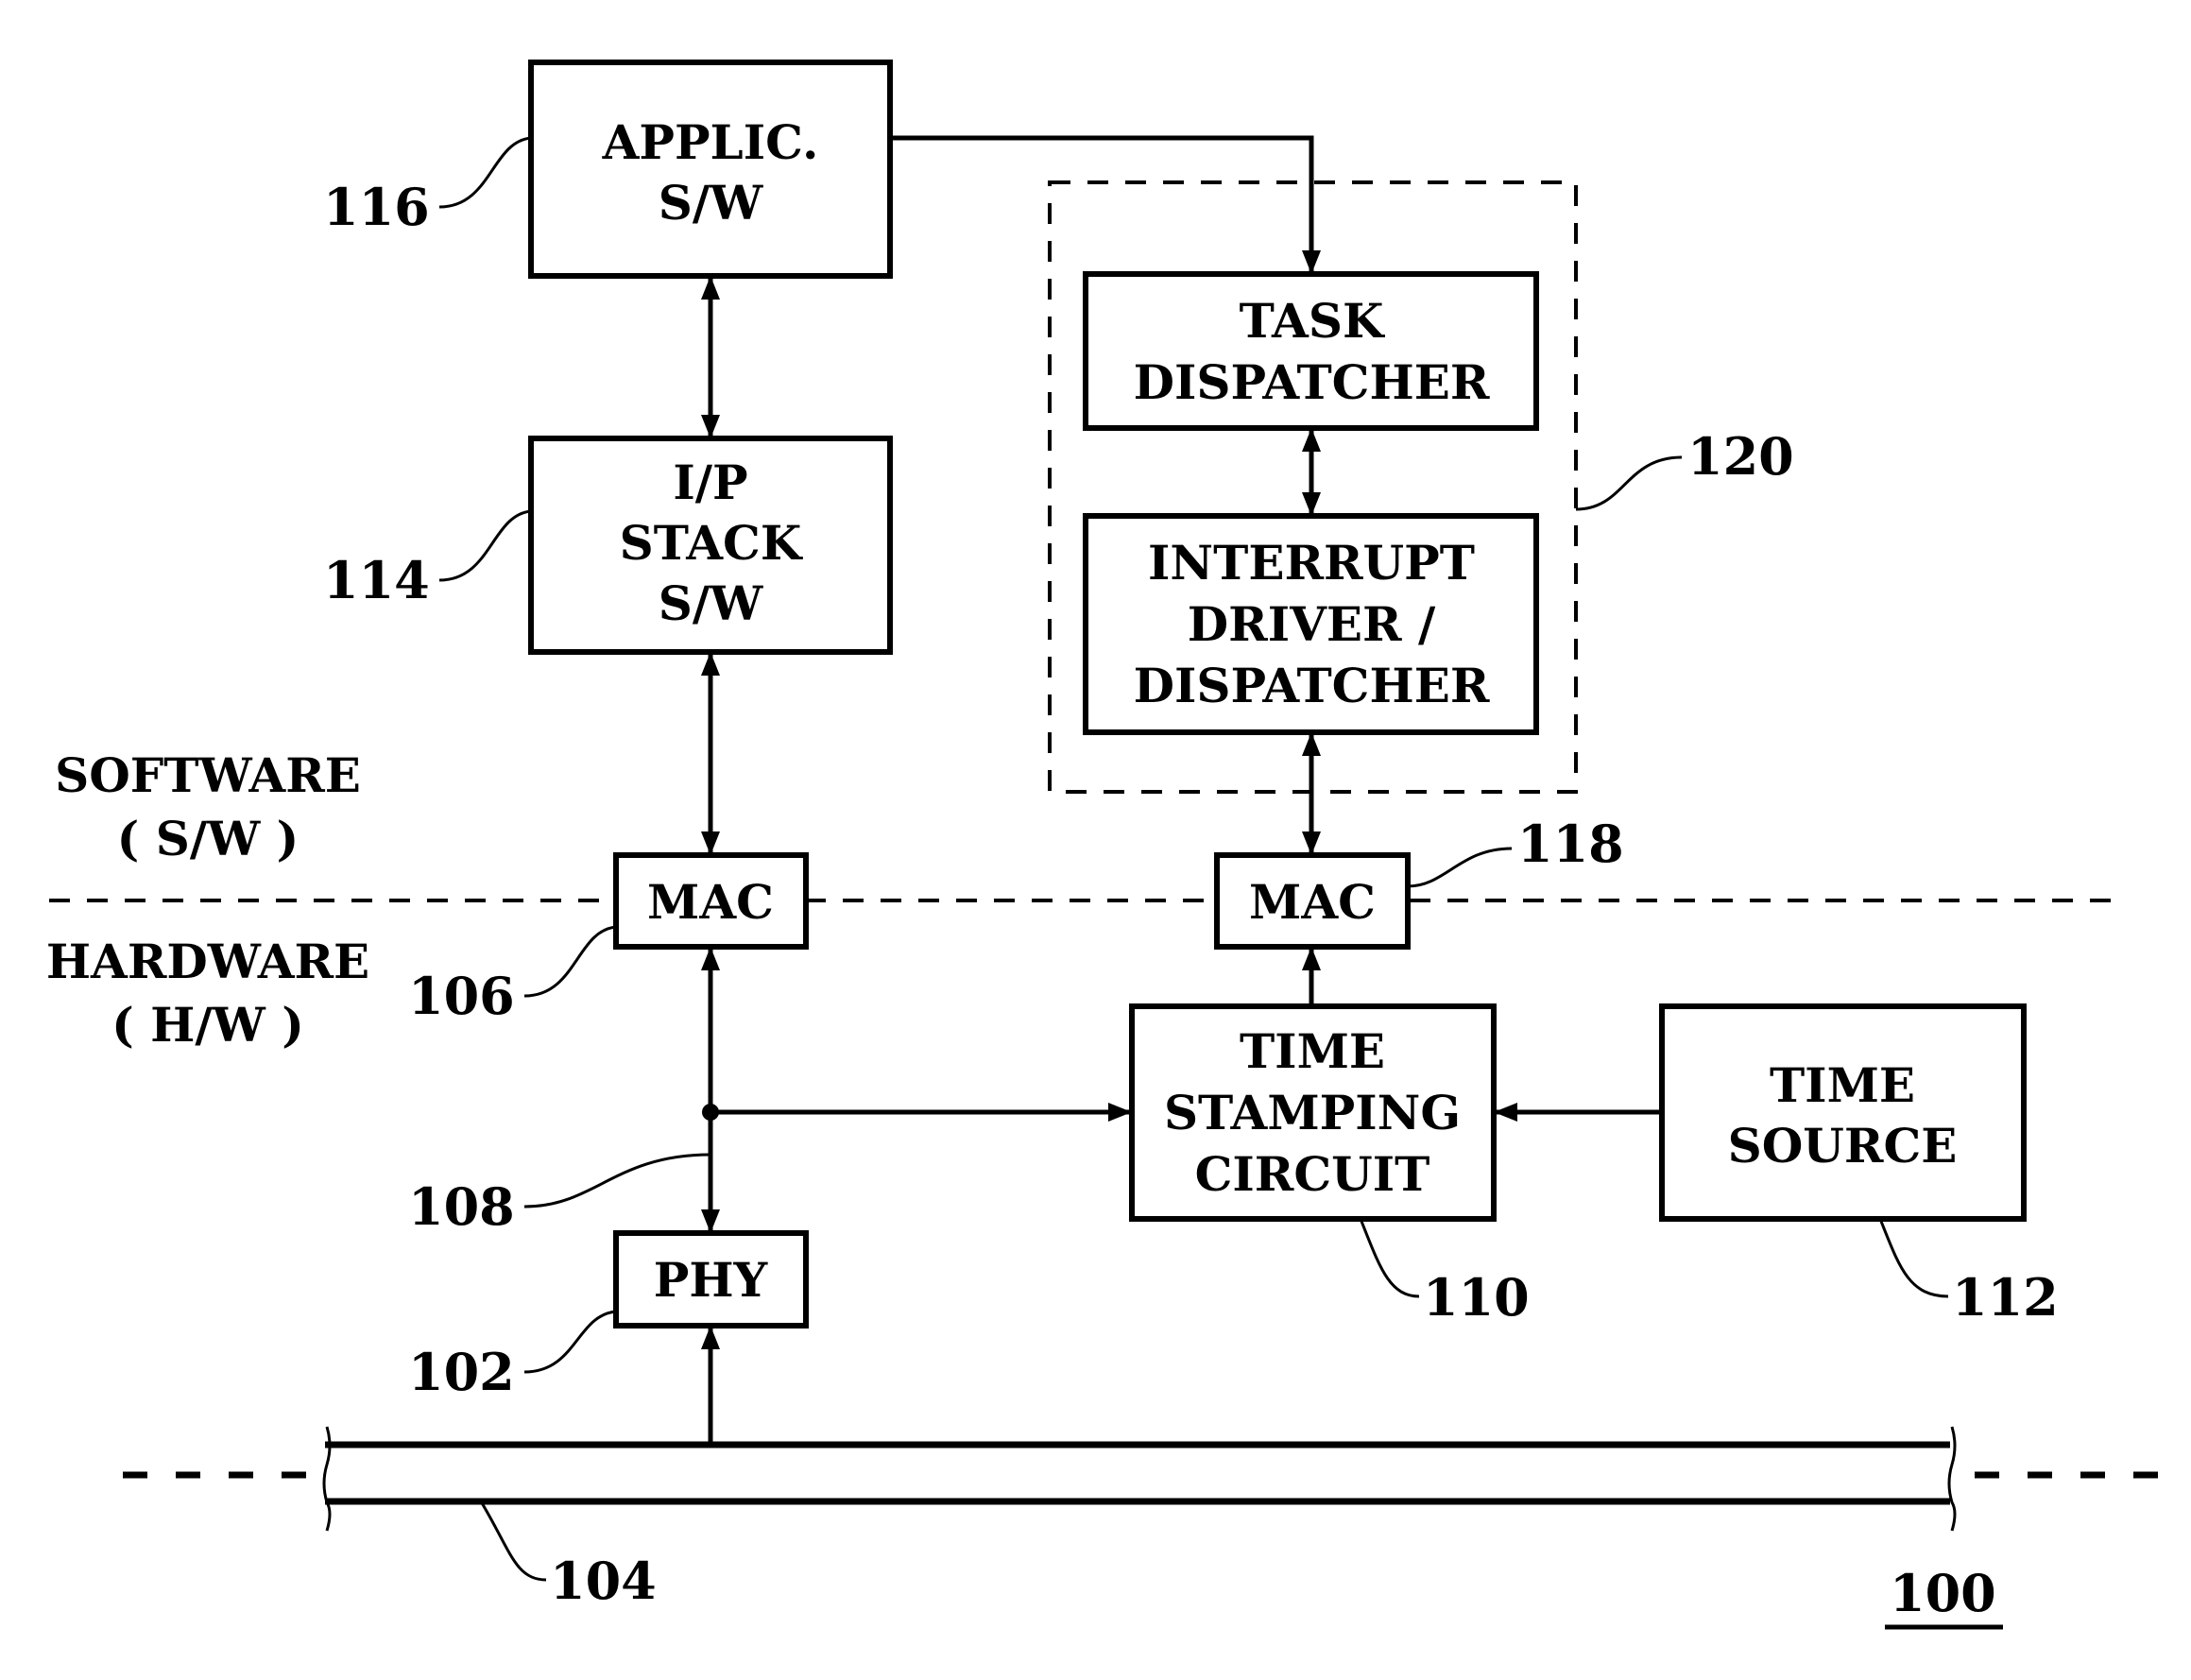  Describe the element at coordinates (711, 543) in the screenshot. I see `svg-text: STACK` at that location.